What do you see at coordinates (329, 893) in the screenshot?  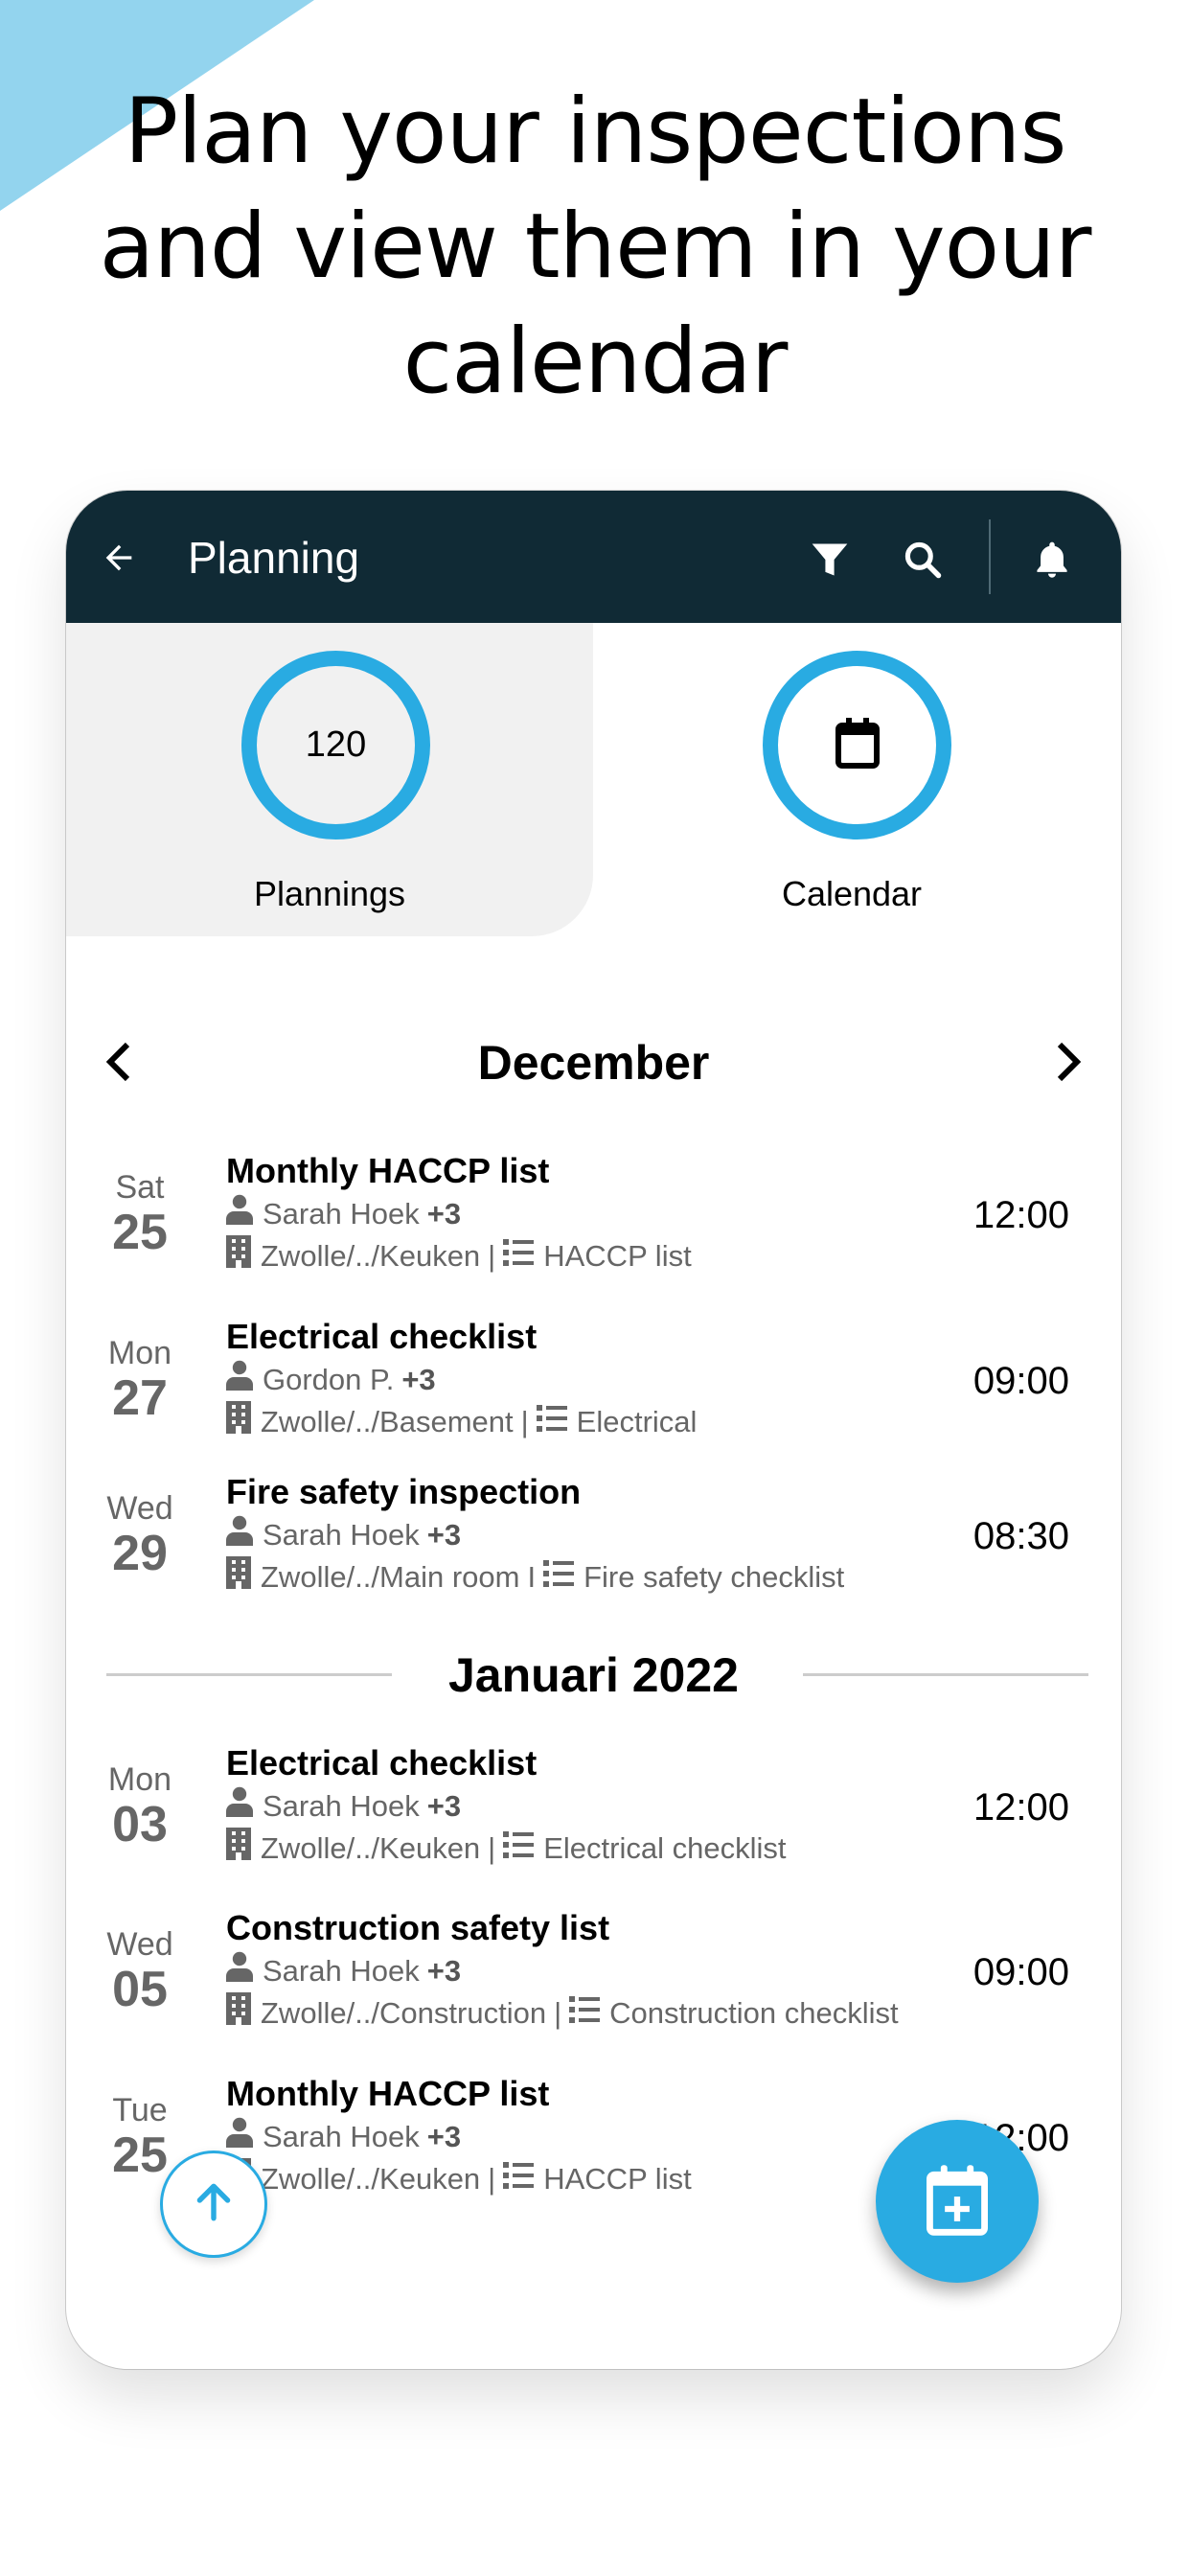 I see `tab-plannings-label: Plannings` at bounding box center [329, 893].